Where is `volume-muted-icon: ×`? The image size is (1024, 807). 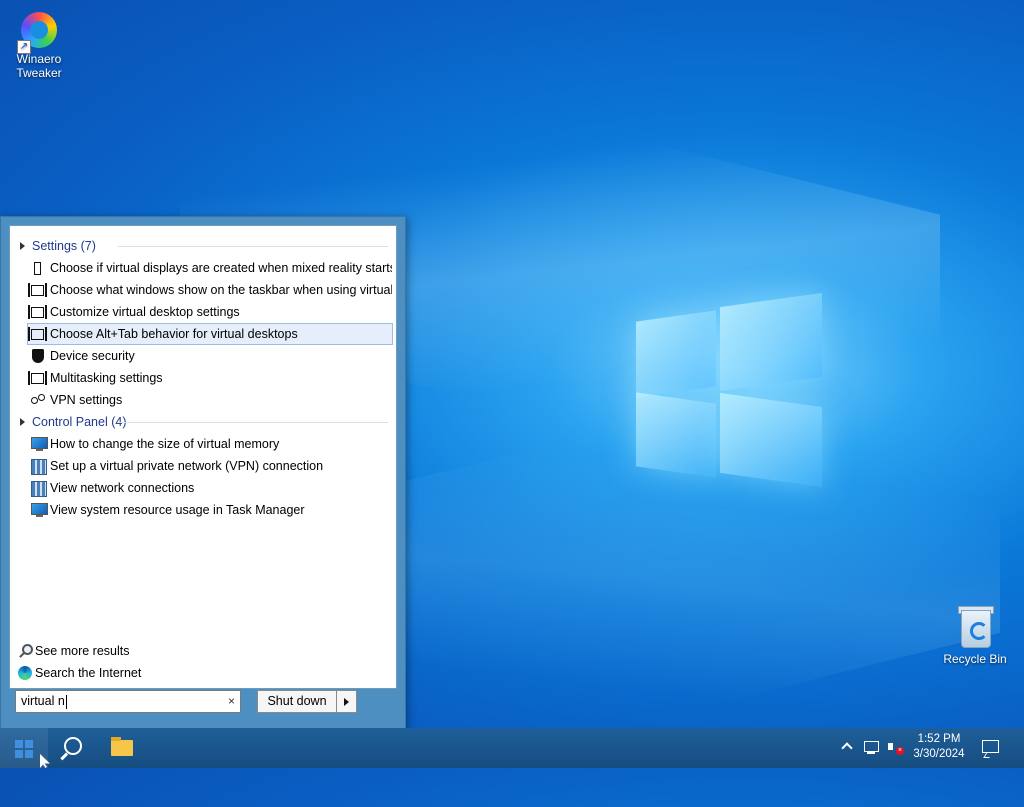 volume-muted-icon: × is located at coordinates (896, 748).